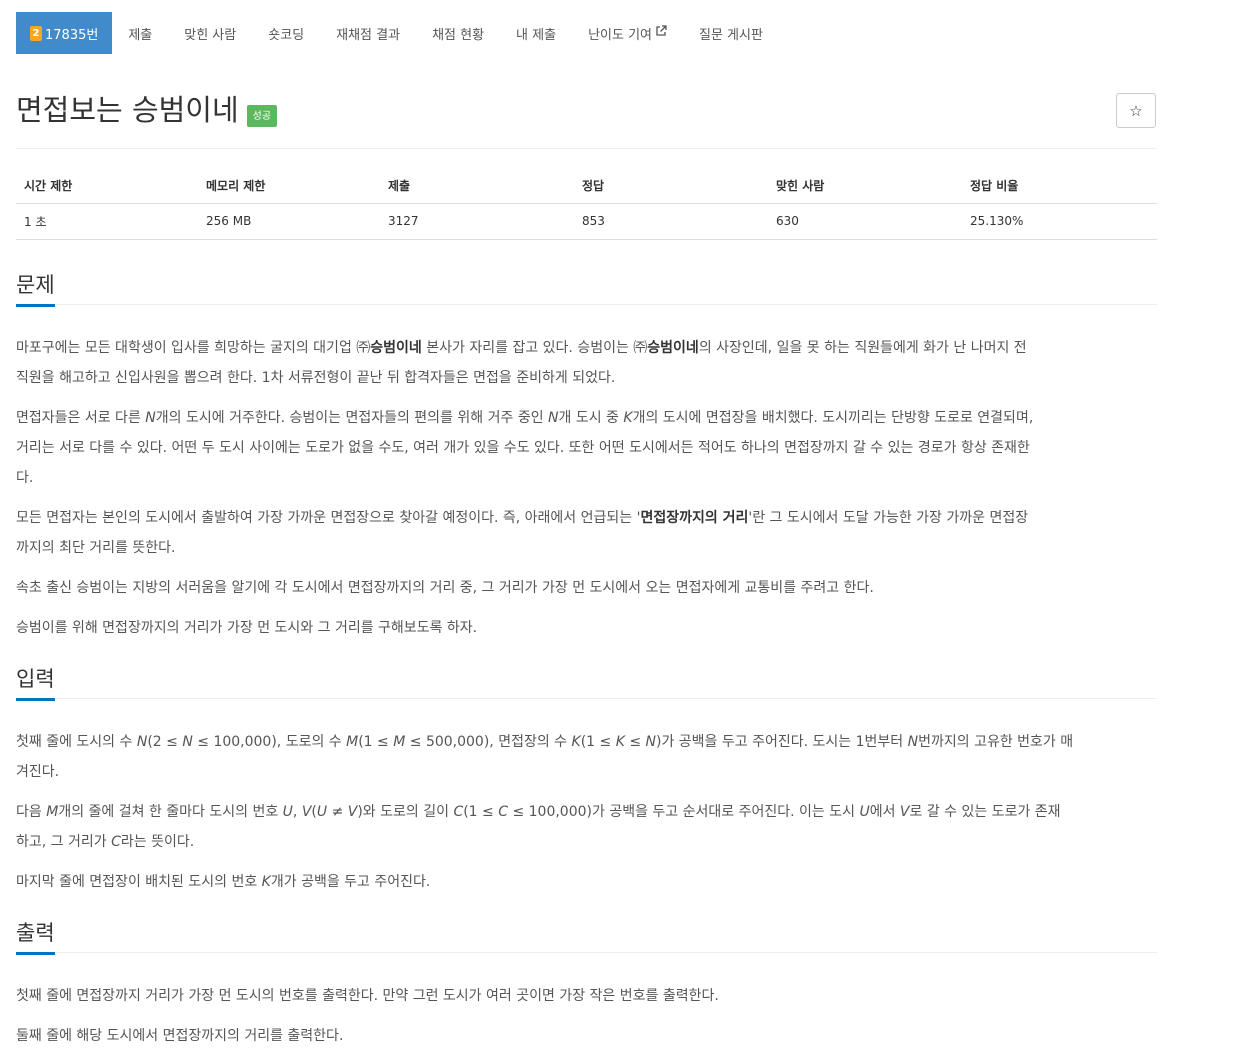 The height and width of the screenshot is (1060, 1243). I want to click on emphasis-term: 면접장까지의 거리, so click(694, 518).